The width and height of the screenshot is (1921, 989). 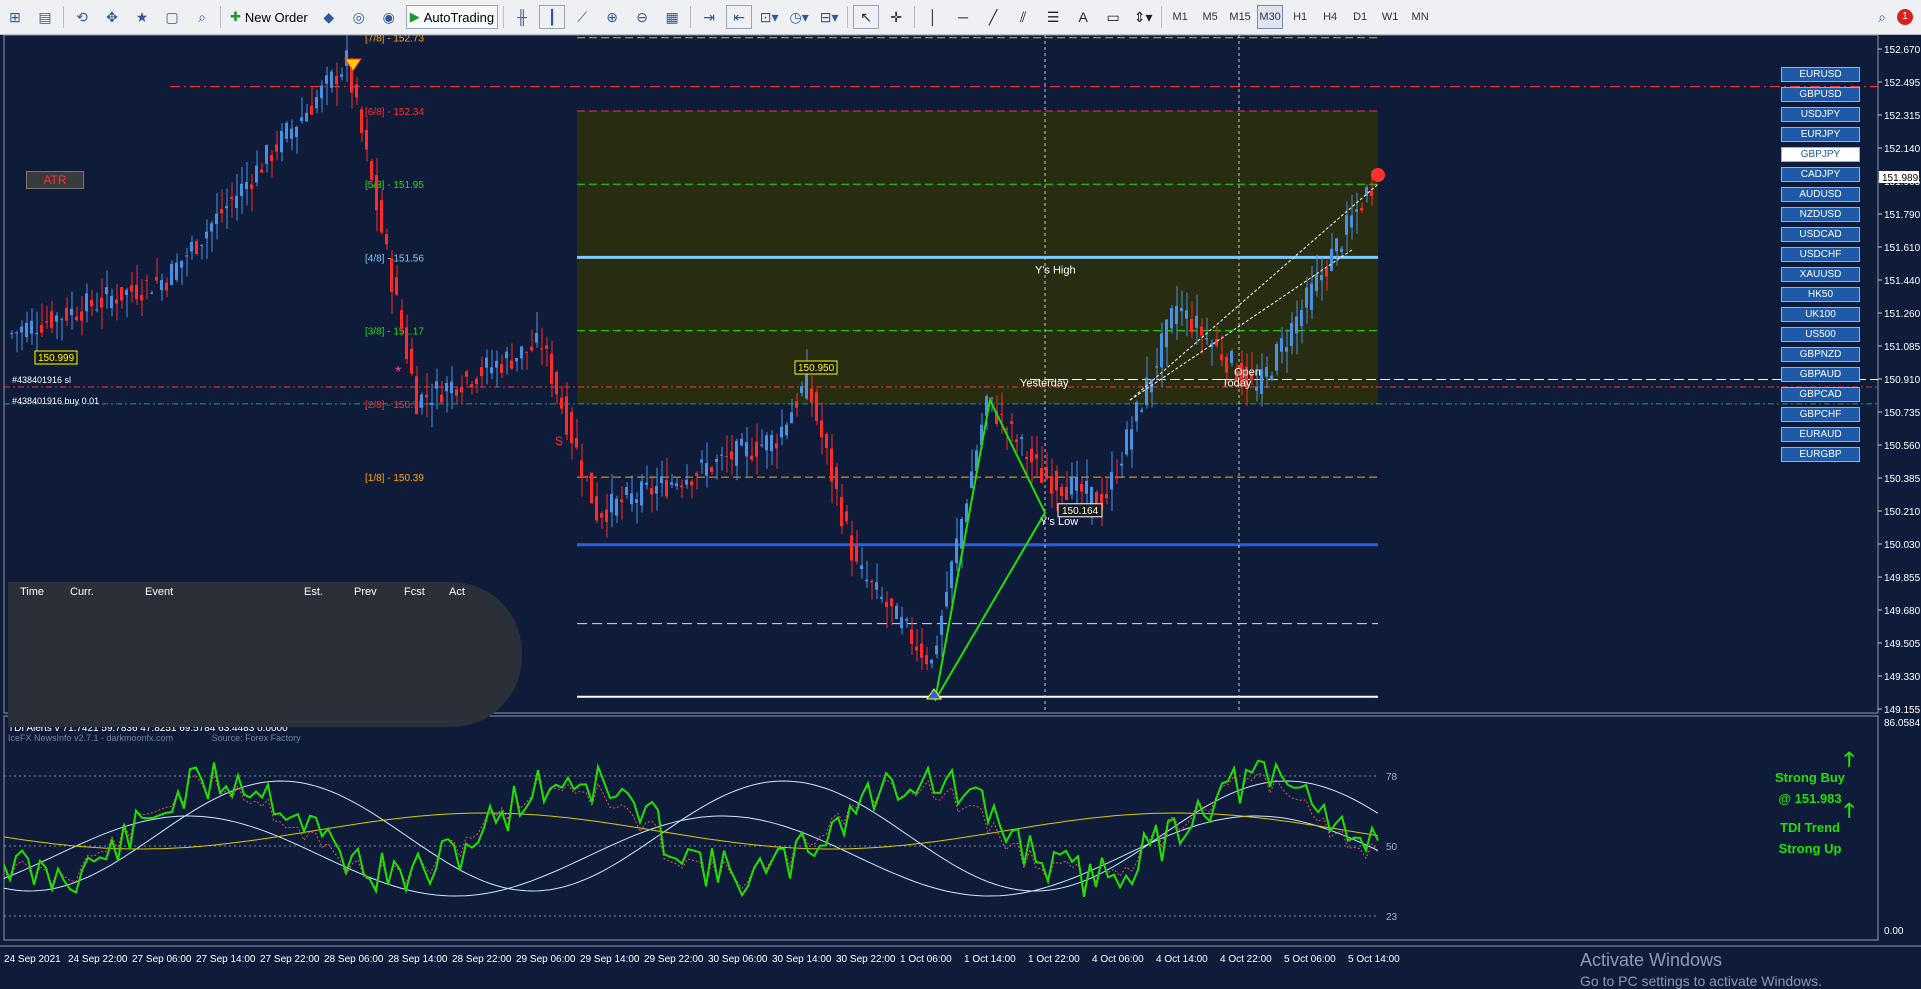 I want to click on timeframe-mn: MN, so click(x=1420, y=17).